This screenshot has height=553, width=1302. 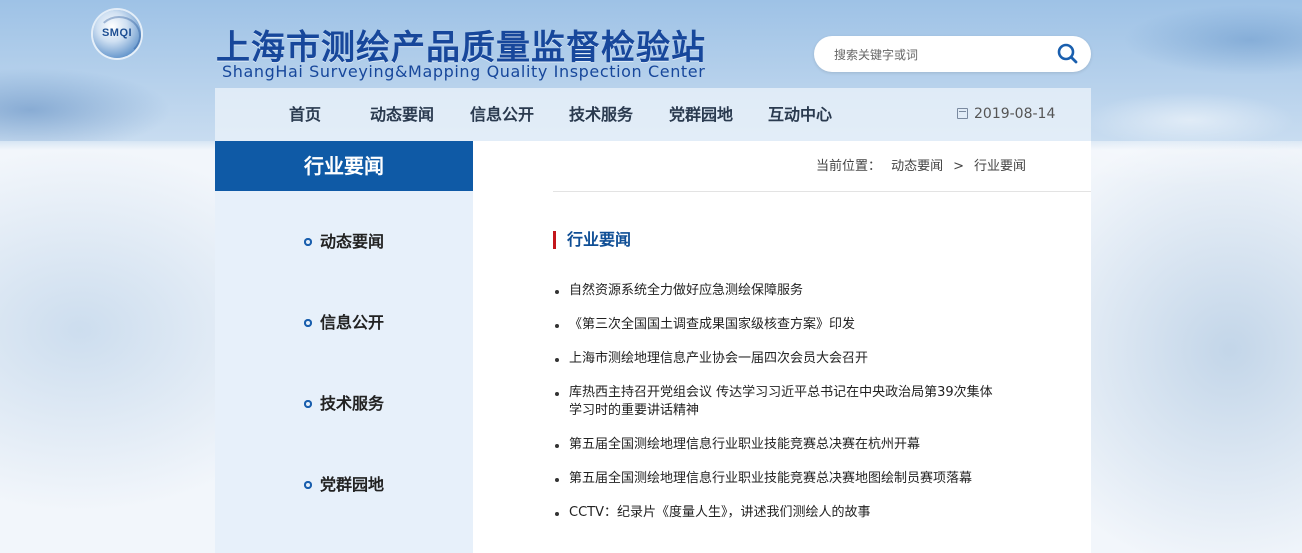 What do you see at coordinates (701, 114) in the screenshot?
I see `nav-item-party-garden: 党群园地` at bounding box center [701, 114].